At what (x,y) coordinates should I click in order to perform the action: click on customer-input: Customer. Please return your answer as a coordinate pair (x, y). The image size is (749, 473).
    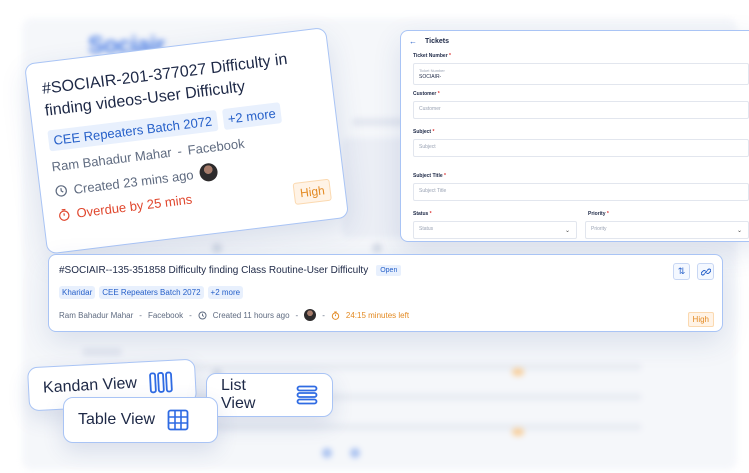
    Looking at the image, I should click on (581, 110).